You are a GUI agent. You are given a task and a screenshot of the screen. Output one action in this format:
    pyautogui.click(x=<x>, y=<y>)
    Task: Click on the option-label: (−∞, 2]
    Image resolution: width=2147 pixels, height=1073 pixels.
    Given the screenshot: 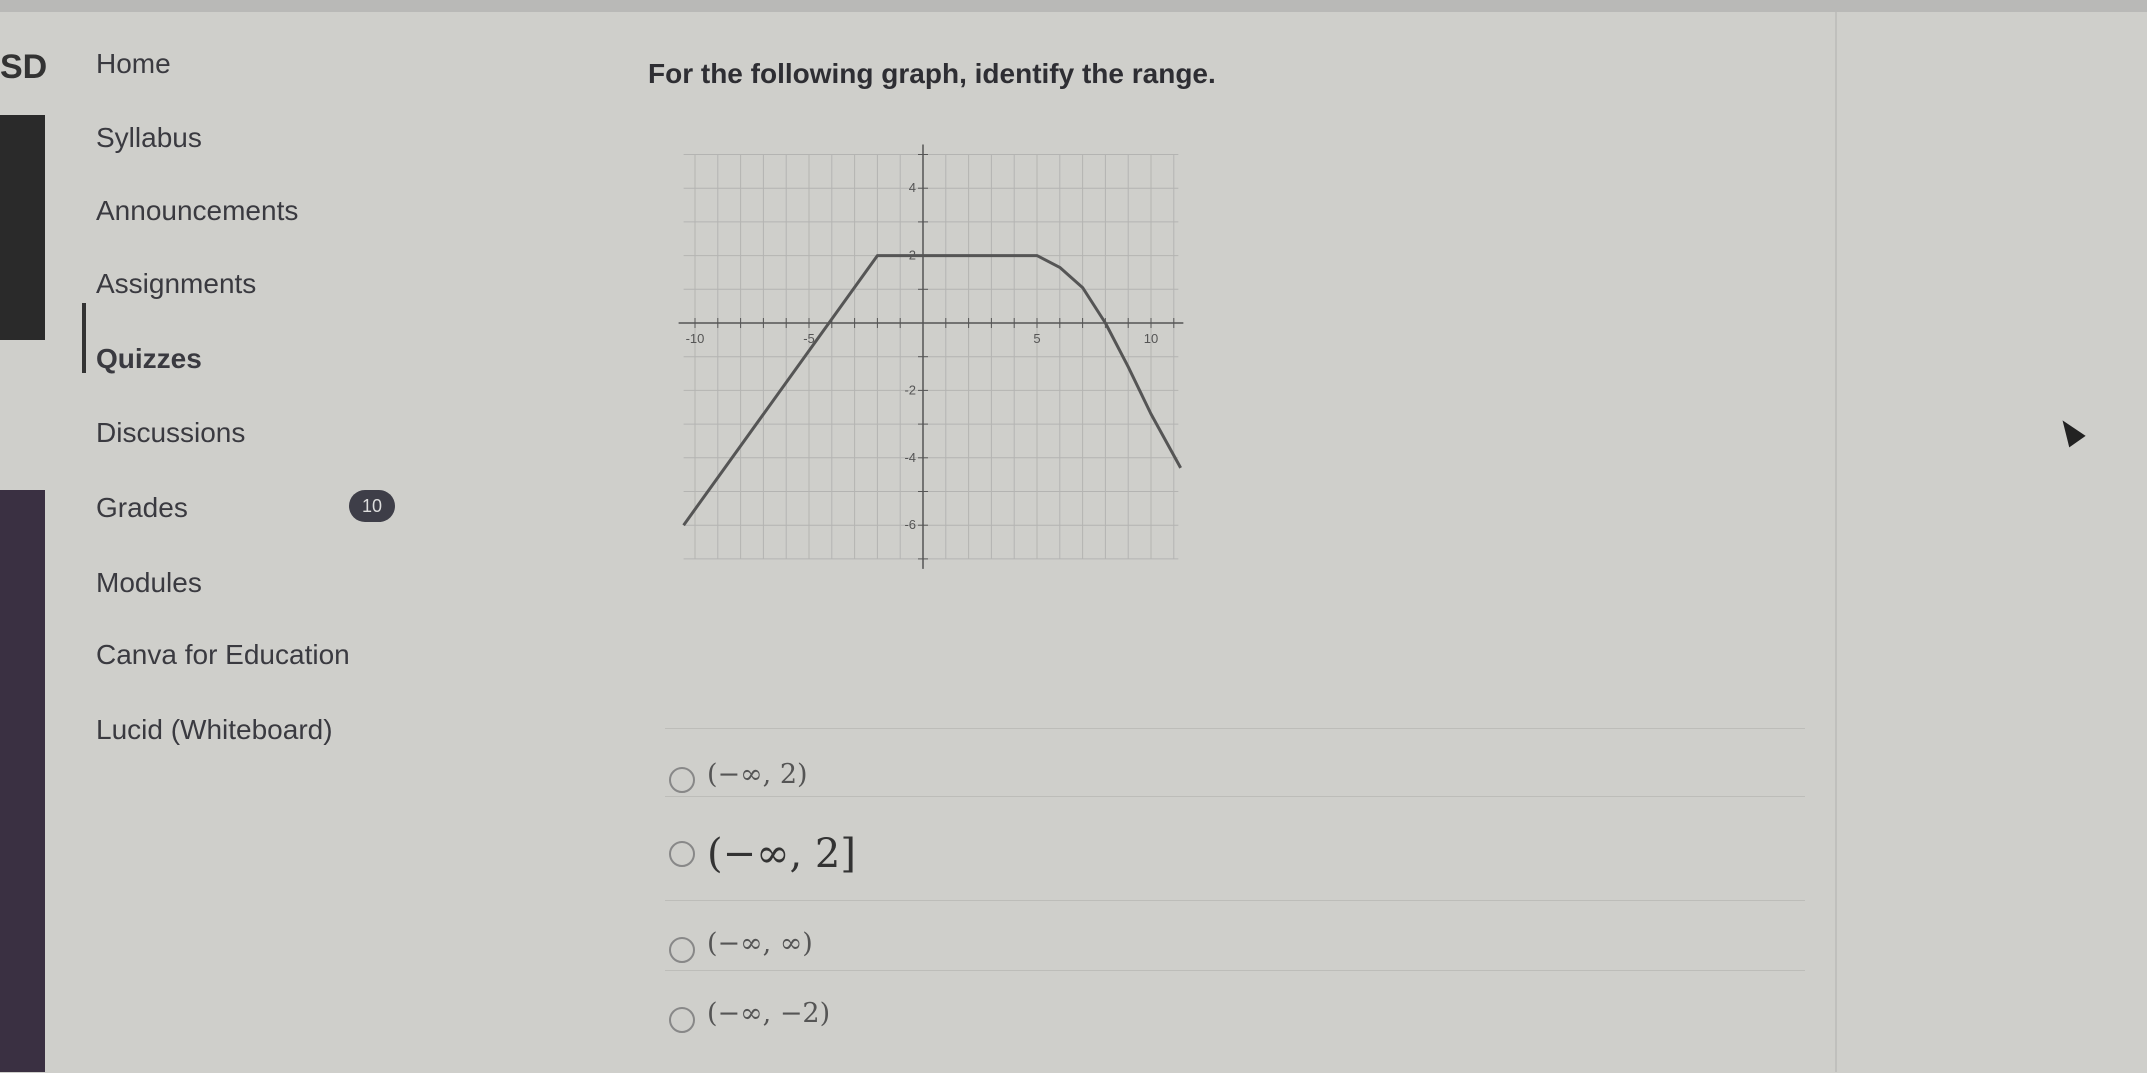 What is the action you would take?
    pyautogui.click(x=781, y=854)
    